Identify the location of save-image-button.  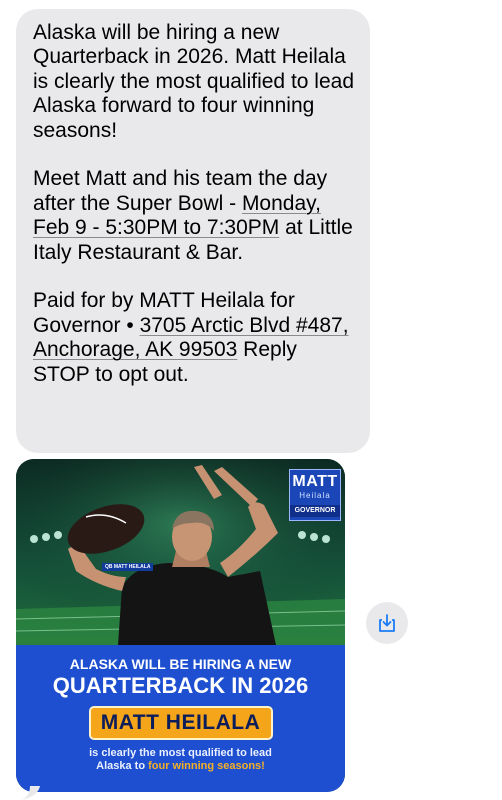
(387, 623).